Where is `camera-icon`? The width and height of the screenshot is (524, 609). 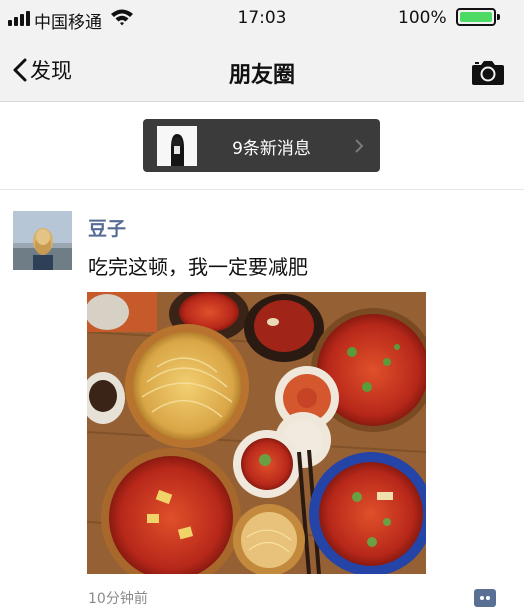 camera-icon is located at coordinates (488, 72).